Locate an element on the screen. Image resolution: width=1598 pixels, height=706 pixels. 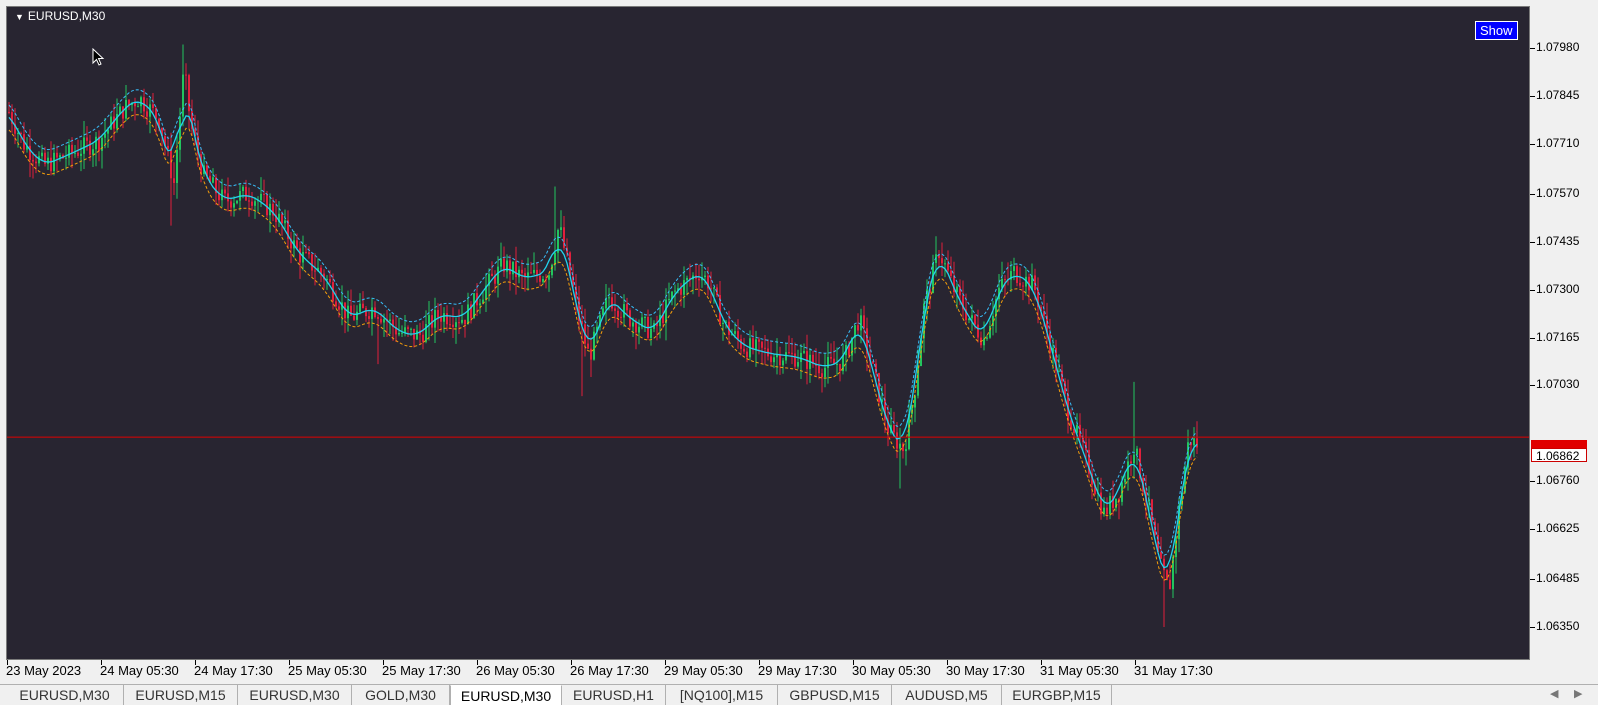
time-tick-label: 24 May 17:30 is located at coordinates (233, 670).